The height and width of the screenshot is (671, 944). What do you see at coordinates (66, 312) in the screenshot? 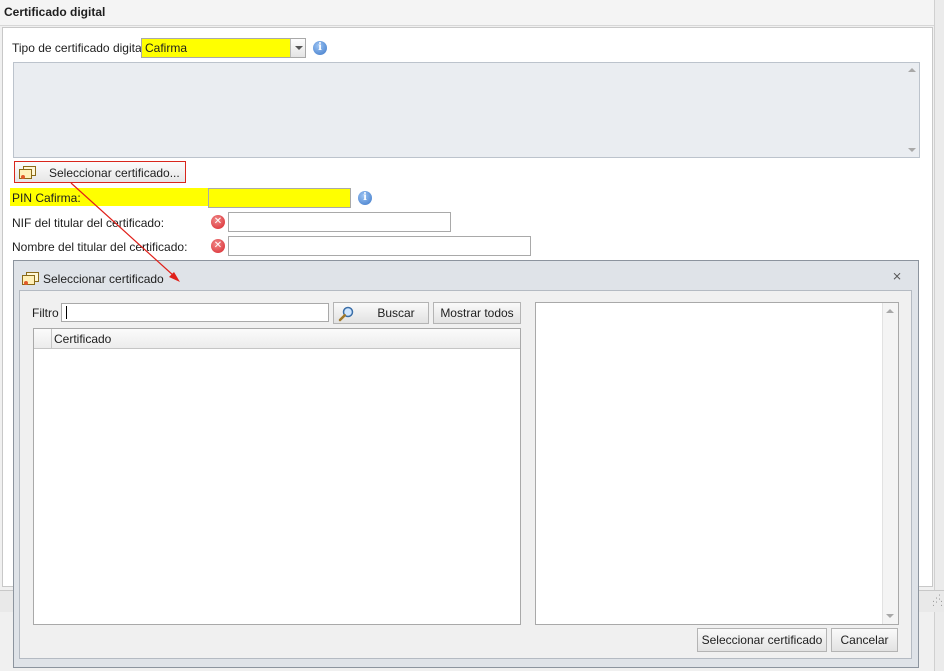
I see `text-caret` at bounding box center [66, 312].